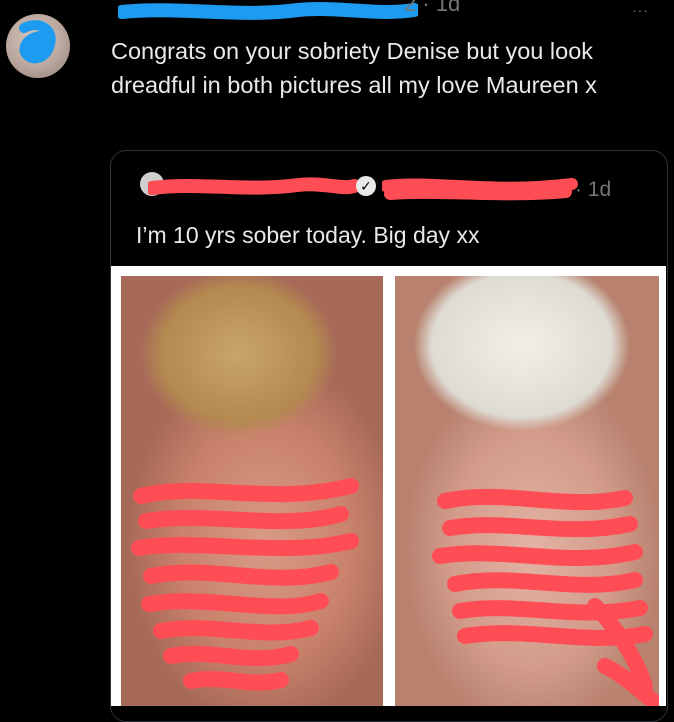 Image resolution: width=674 pixels, height=722 pixels. I want to click on more-options-icon: ···, so click(640, 10).